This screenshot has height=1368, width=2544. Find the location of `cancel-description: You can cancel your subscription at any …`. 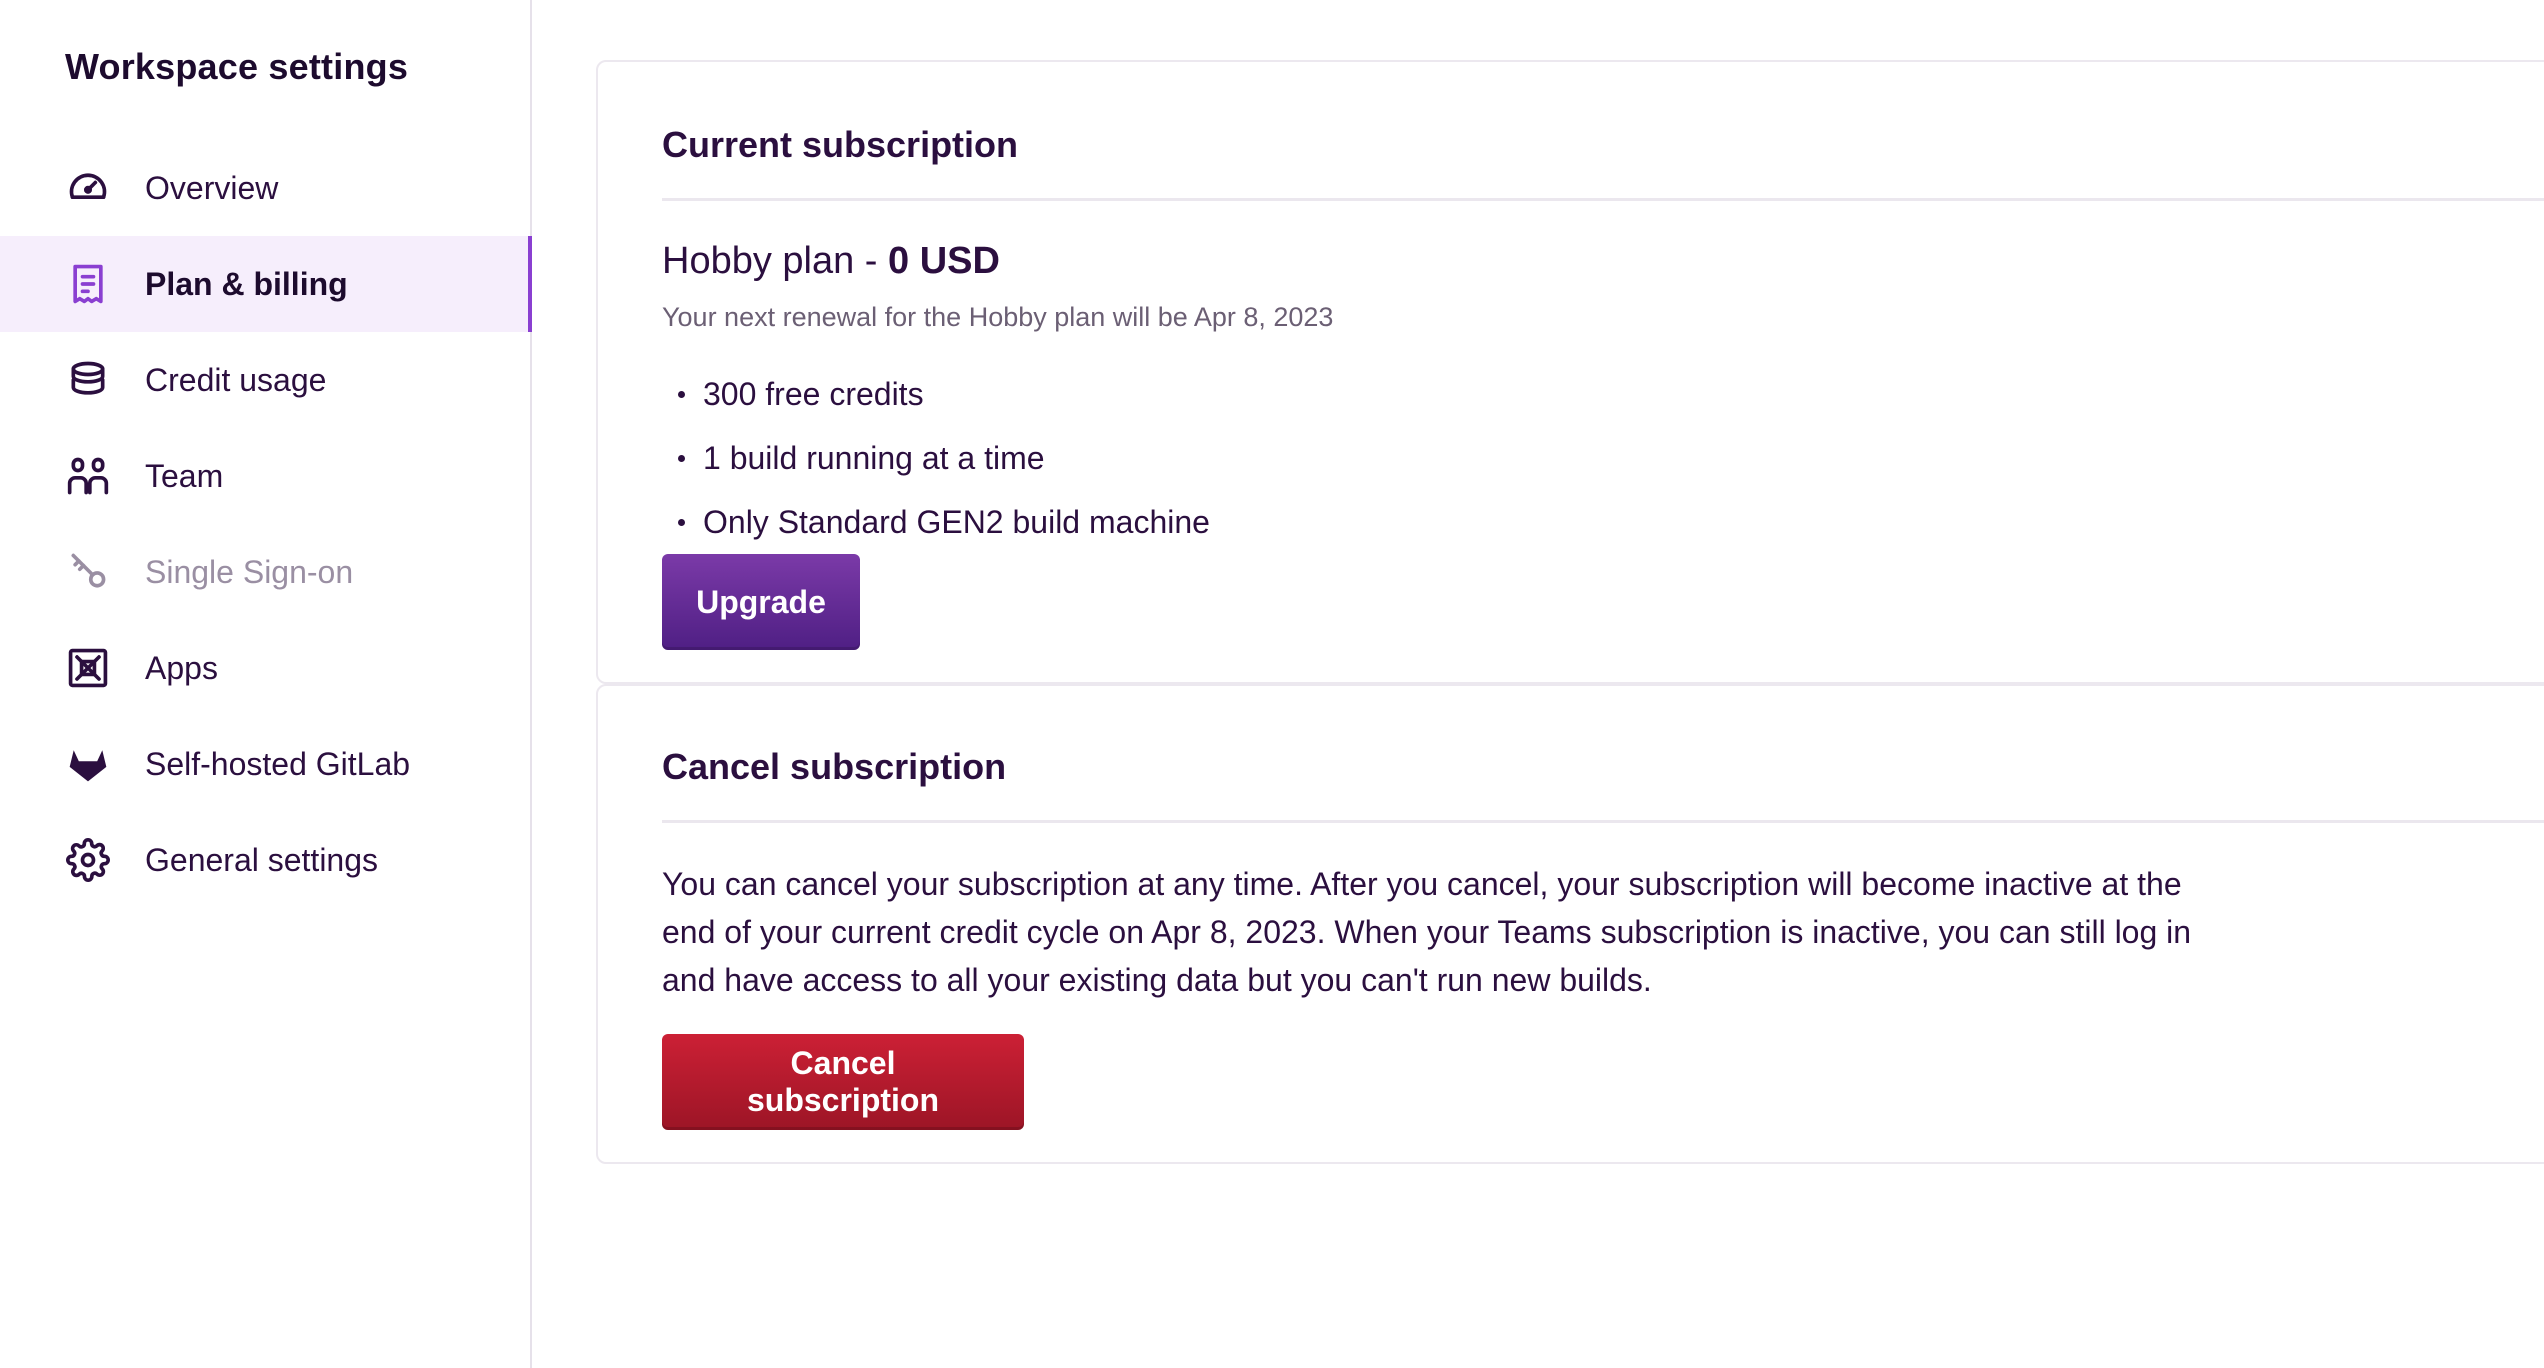

cancel-description: You can cancel your subscription at any … is located at coordinates (1427, 932).